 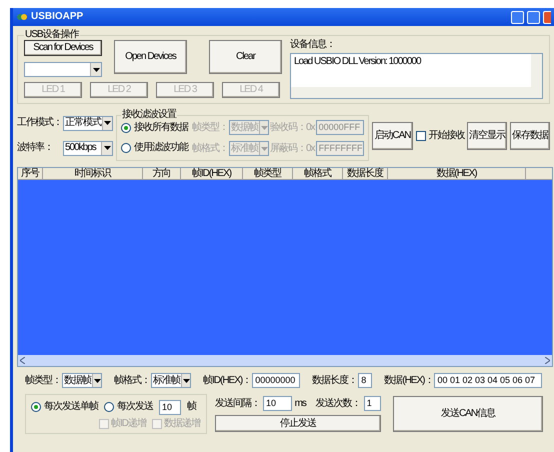 I want to click on field-label: 发送次数：, so click(x=338, y=403).